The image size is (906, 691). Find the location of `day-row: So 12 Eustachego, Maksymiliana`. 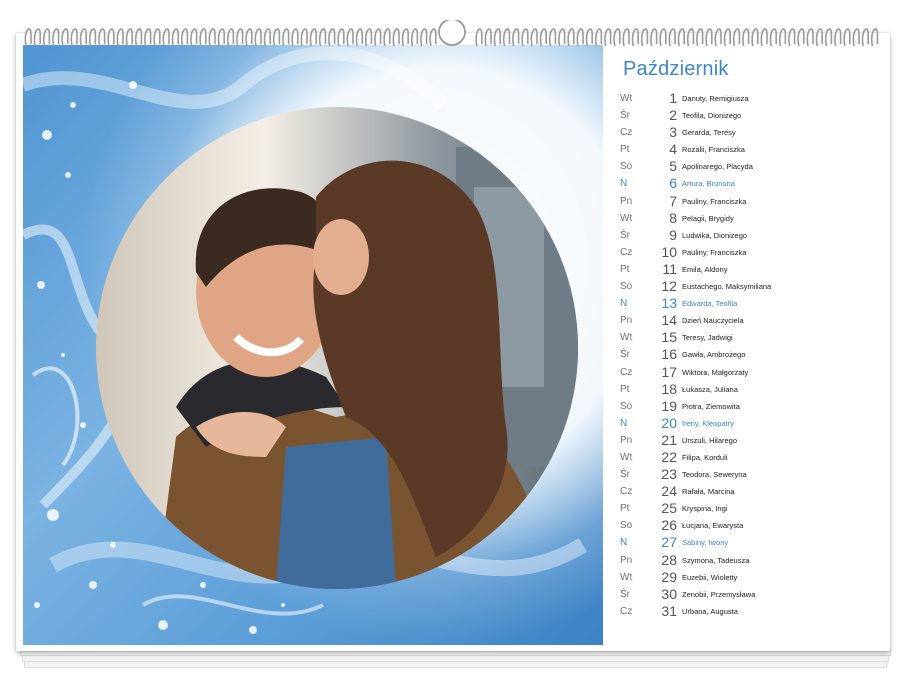

day-row: So 12 Eustachego, Maksymiliana is located at coordinates (750, 286).